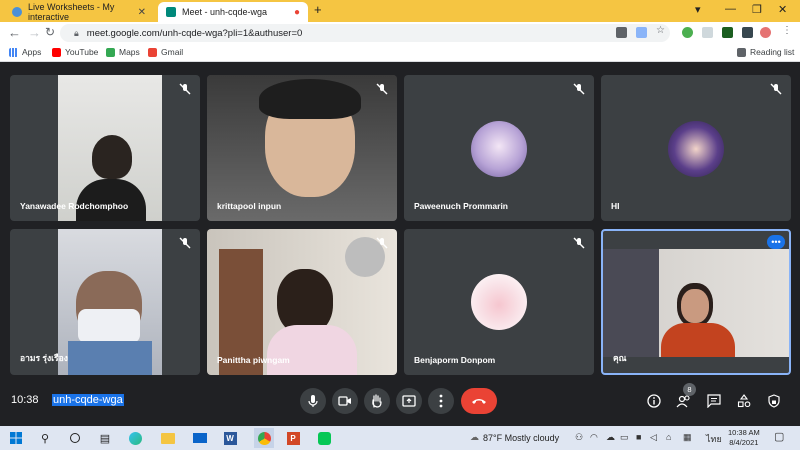  What do you see at coordinates (696, 148) in the screenshot?
I see `participant-tile: HI` at bounding box center [696, 148].